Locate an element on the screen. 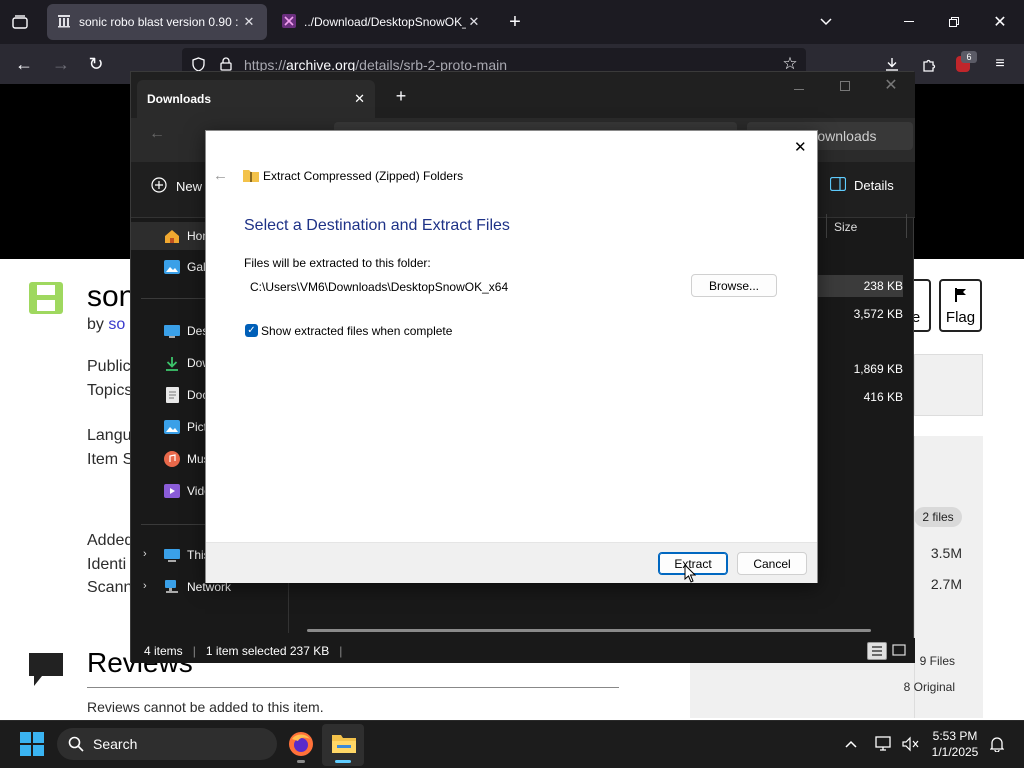 Image resolution: width=1024 pixels, height=768 pixels. folder-icon is located at coordinates (344, 744).